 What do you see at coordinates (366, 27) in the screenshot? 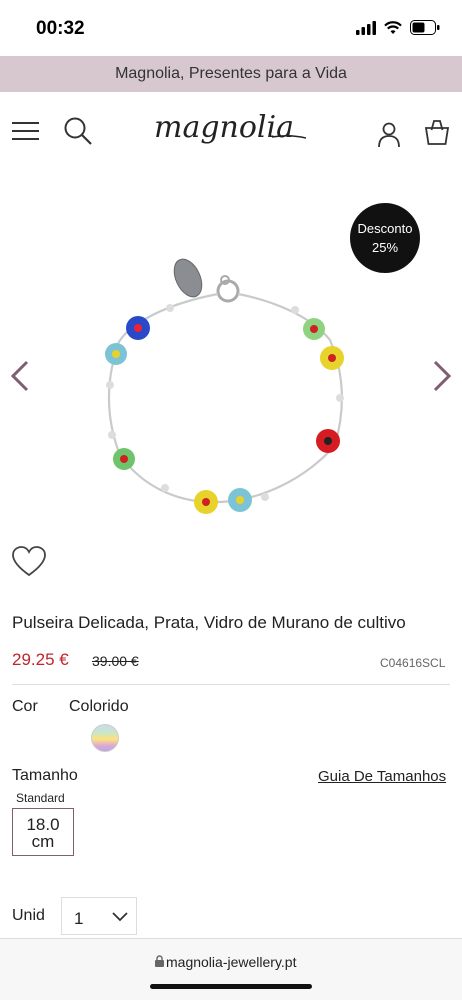
I see `signal-icon` at bounding box center [366, 27].